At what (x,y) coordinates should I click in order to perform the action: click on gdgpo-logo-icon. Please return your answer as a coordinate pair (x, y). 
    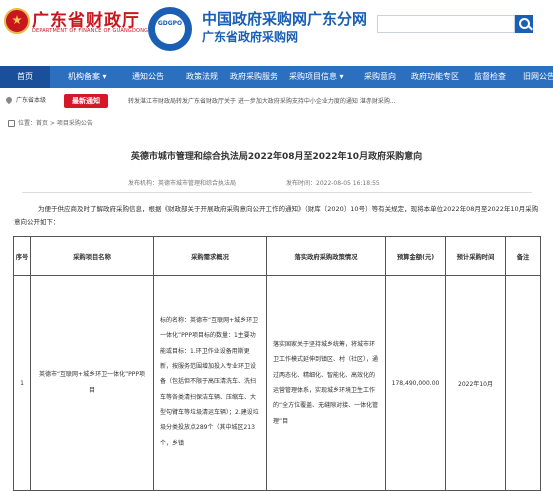
    Looking at the image, I should click on (170, 29).